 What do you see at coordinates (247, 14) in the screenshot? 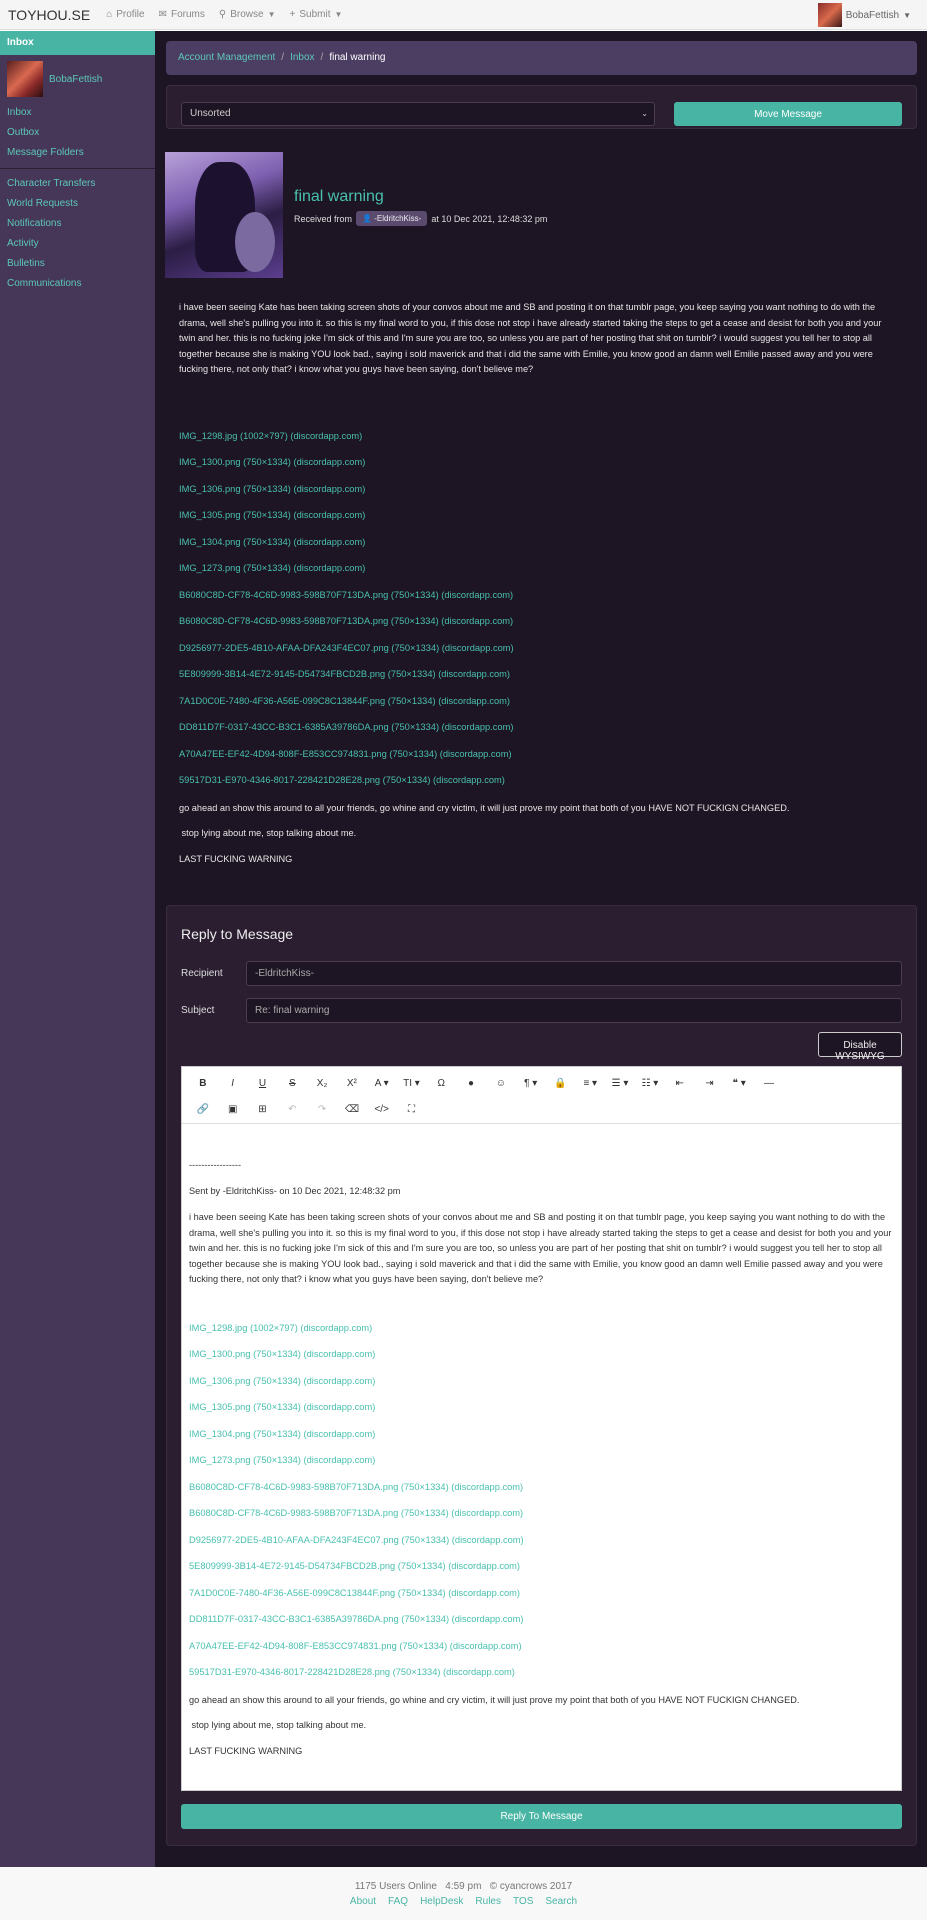
I see `nav-browse: ⚲ Browse ▼` at bounding box center [247, 14].